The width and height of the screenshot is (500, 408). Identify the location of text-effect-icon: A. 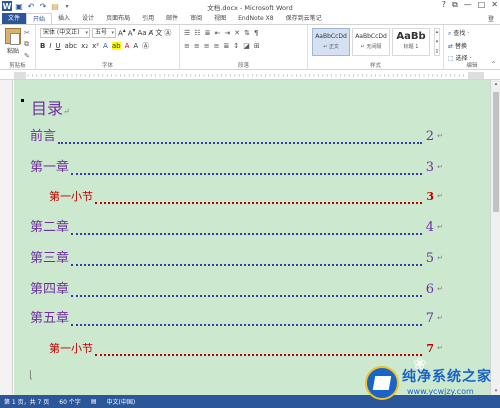
(105, 46).